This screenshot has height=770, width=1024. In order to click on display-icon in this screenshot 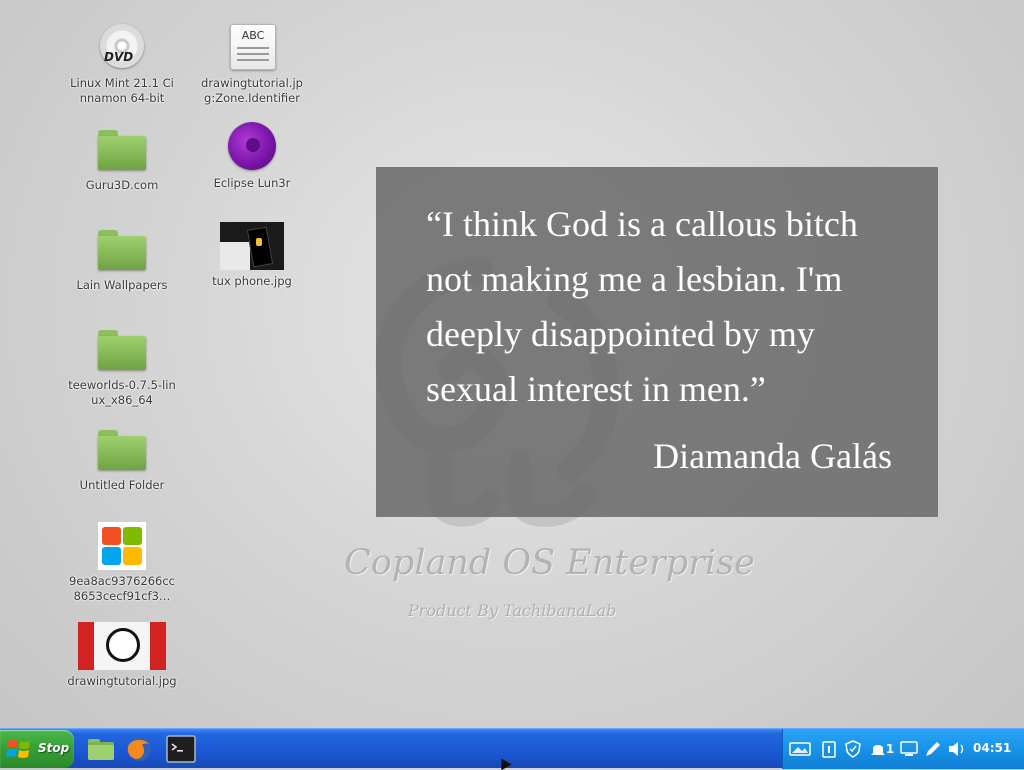, I will do `click(909, 749)`.